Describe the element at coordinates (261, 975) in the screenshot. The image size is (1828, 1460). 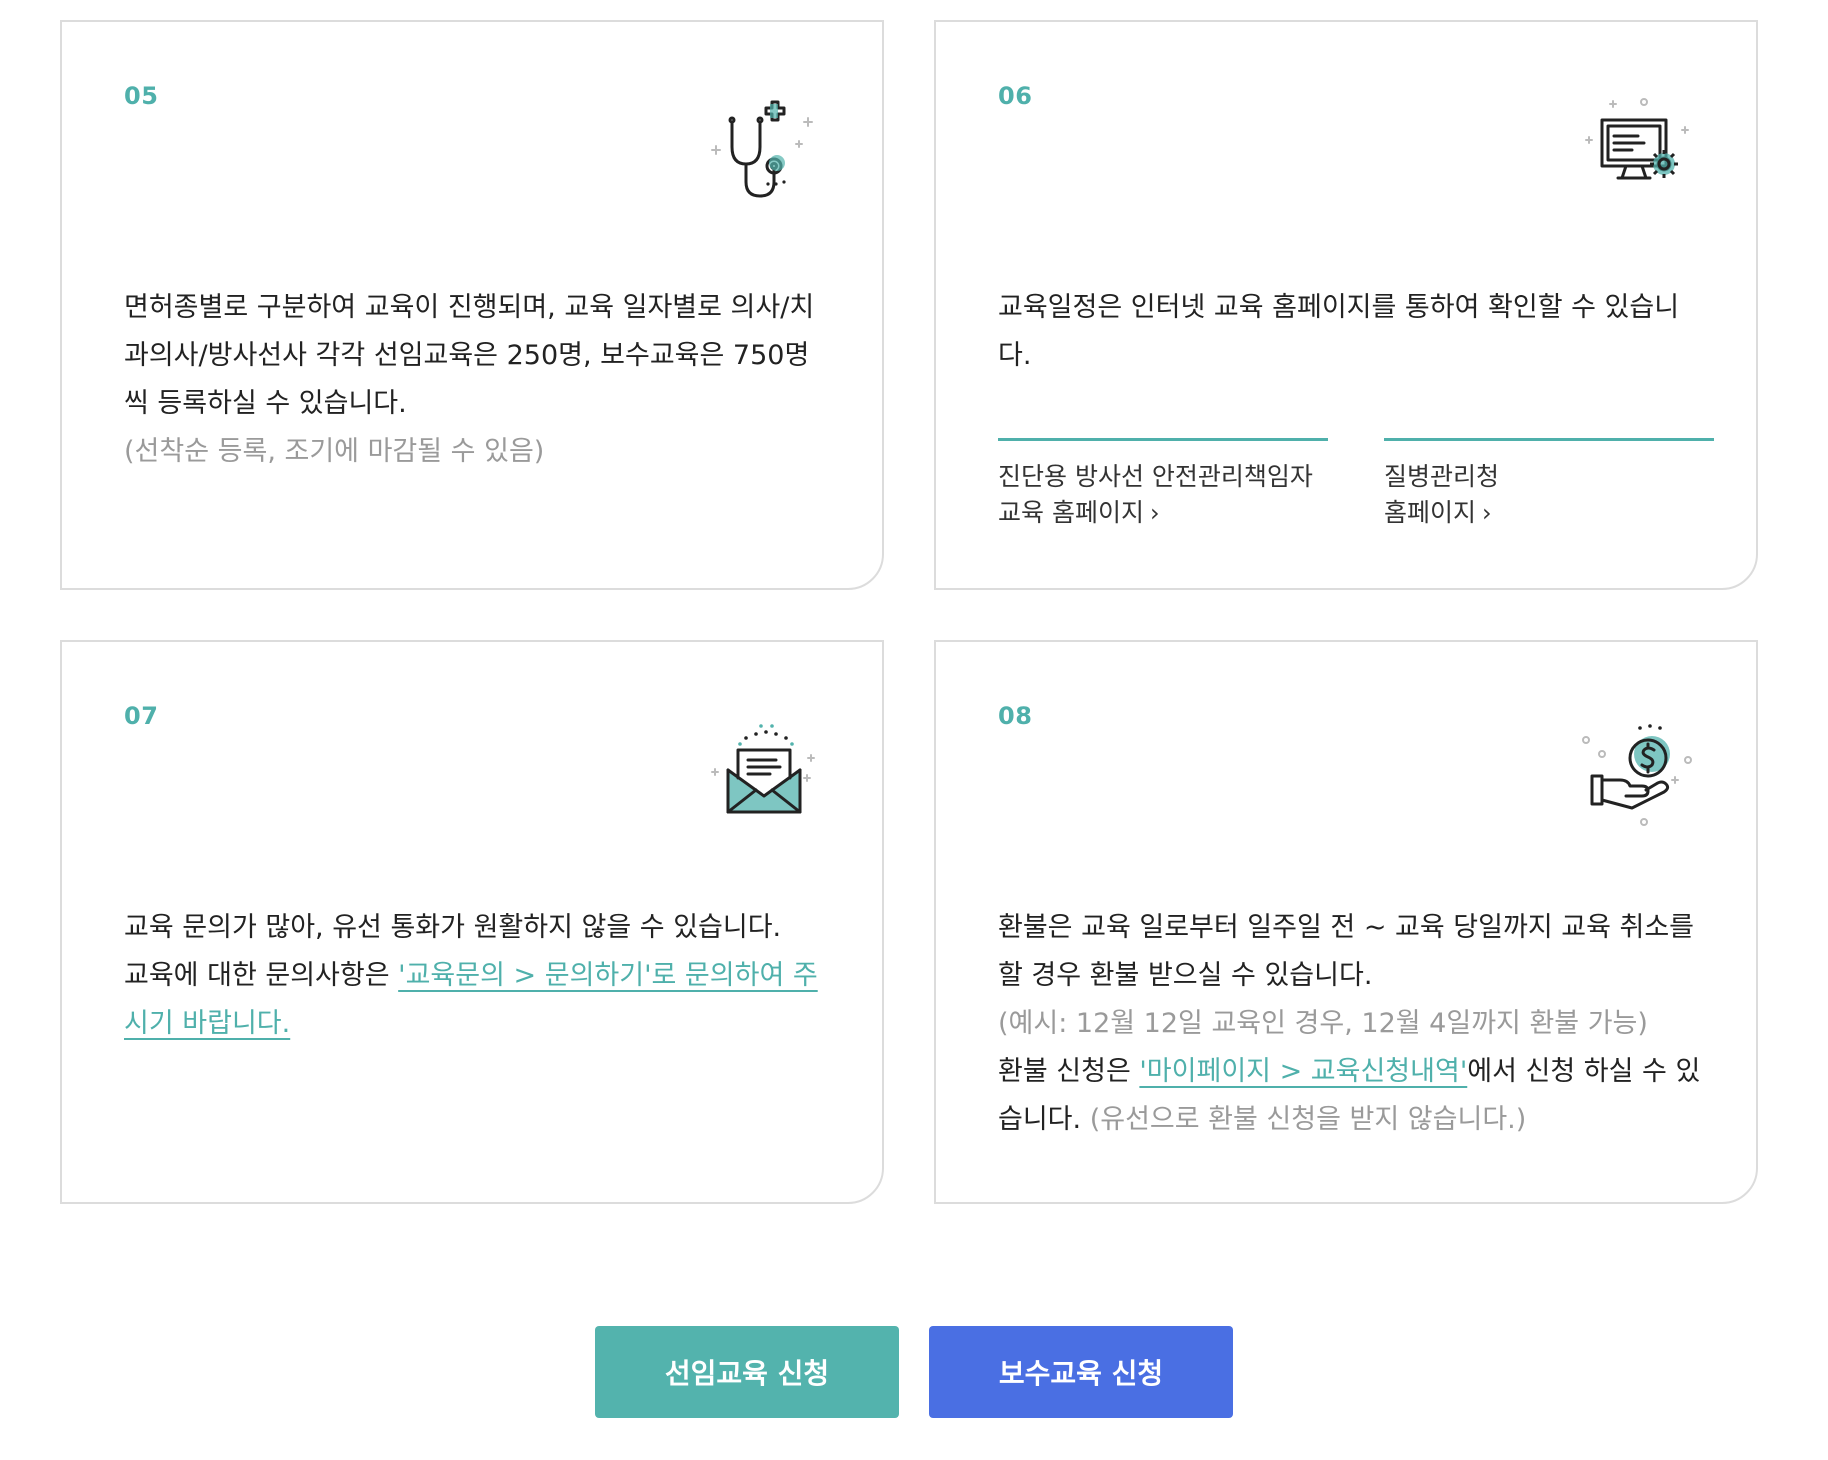
I see `body-text: 교육에 대한 문의사항은` at that location.